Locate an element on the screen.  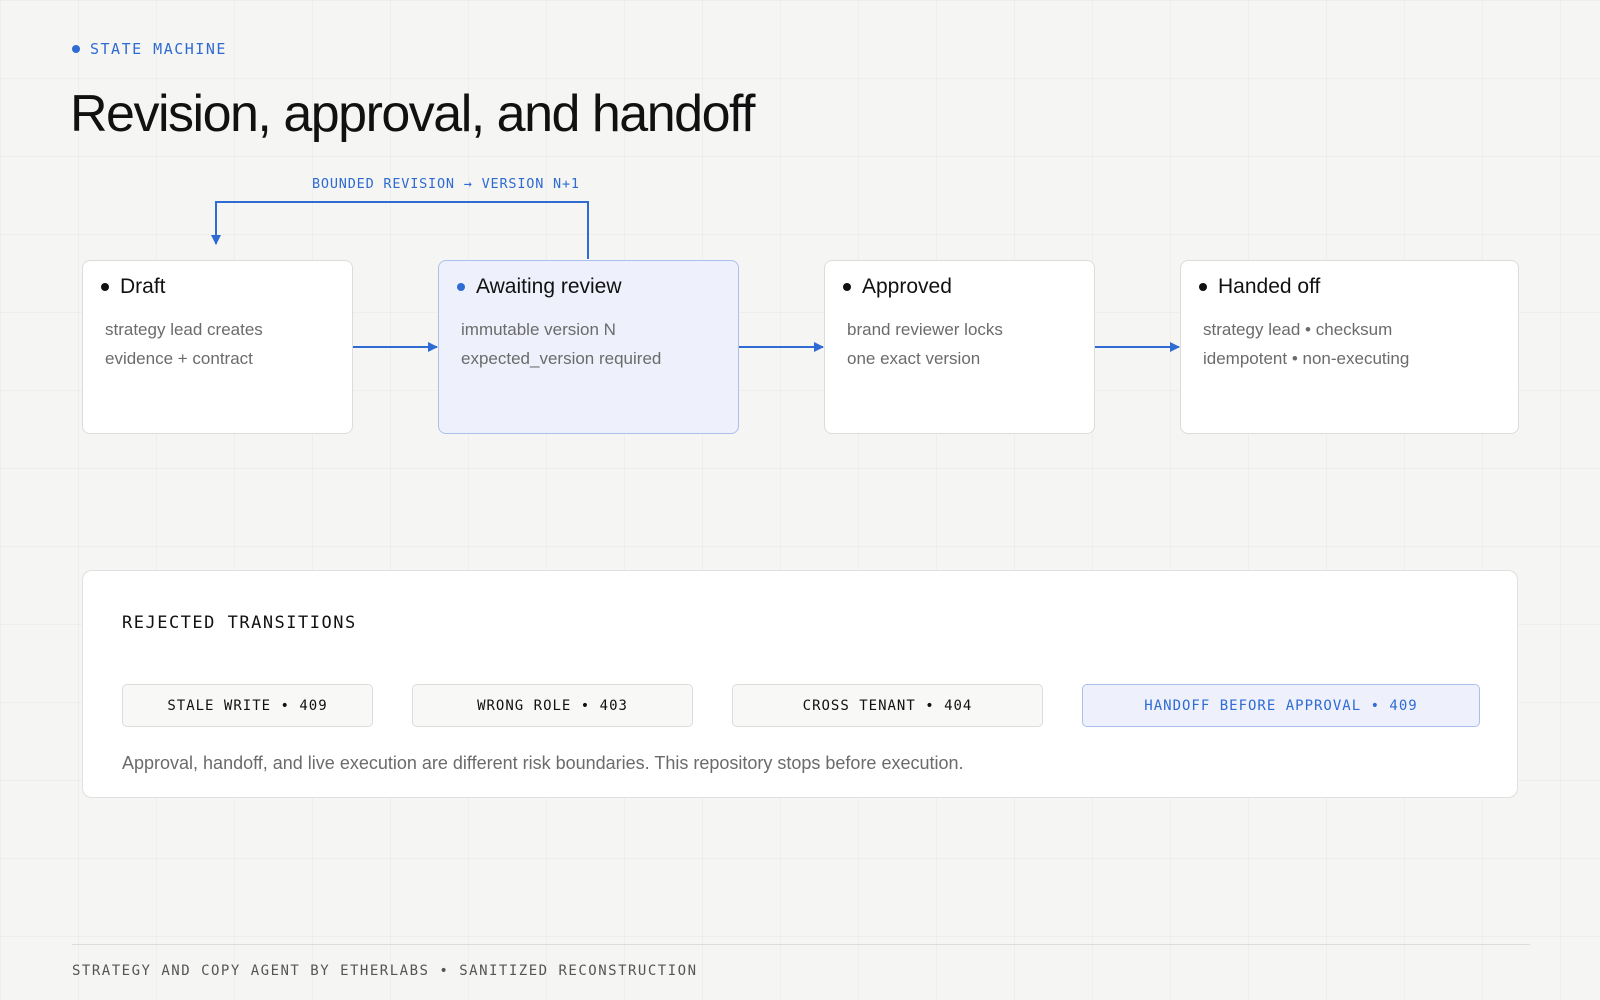
eyebrow-label: STATE MACHINE is located at coordinates (158, 49).